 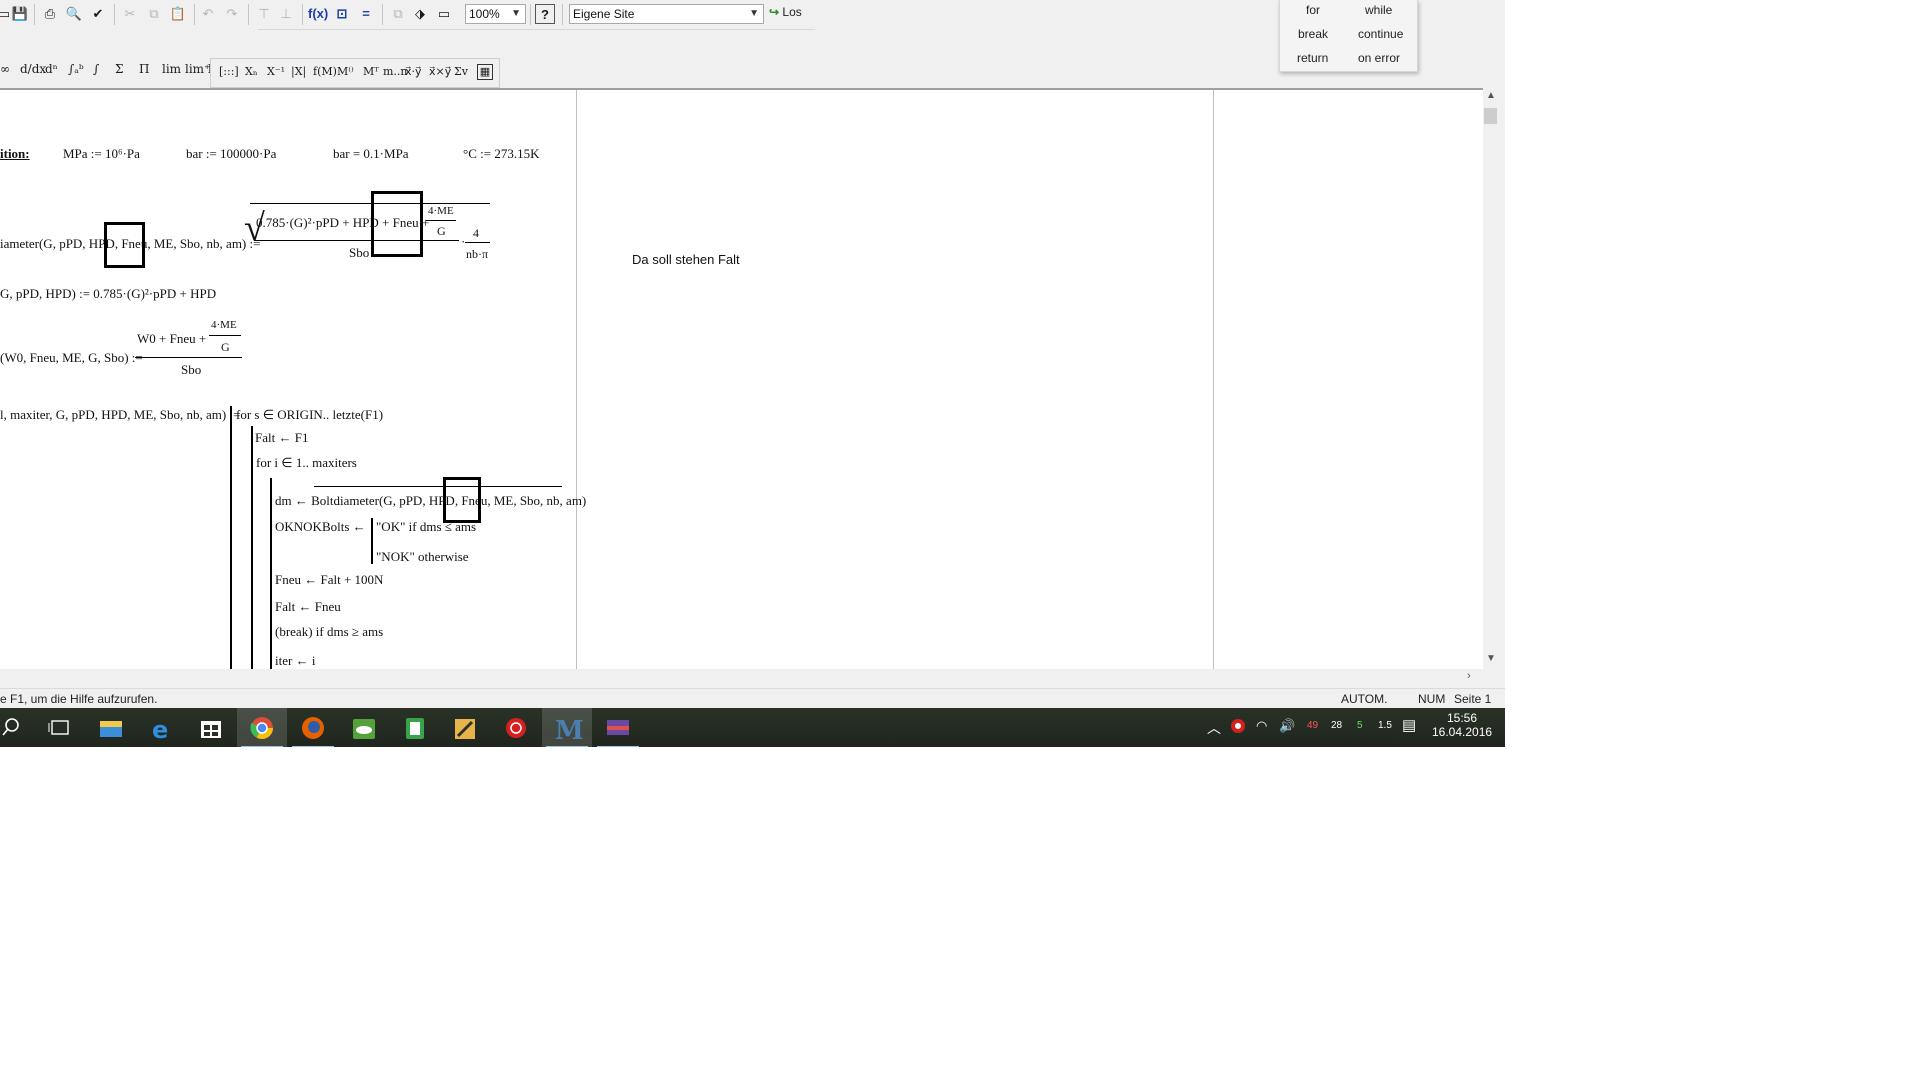 I want to click on window-icon: ▭, so click(x=444, y=14).